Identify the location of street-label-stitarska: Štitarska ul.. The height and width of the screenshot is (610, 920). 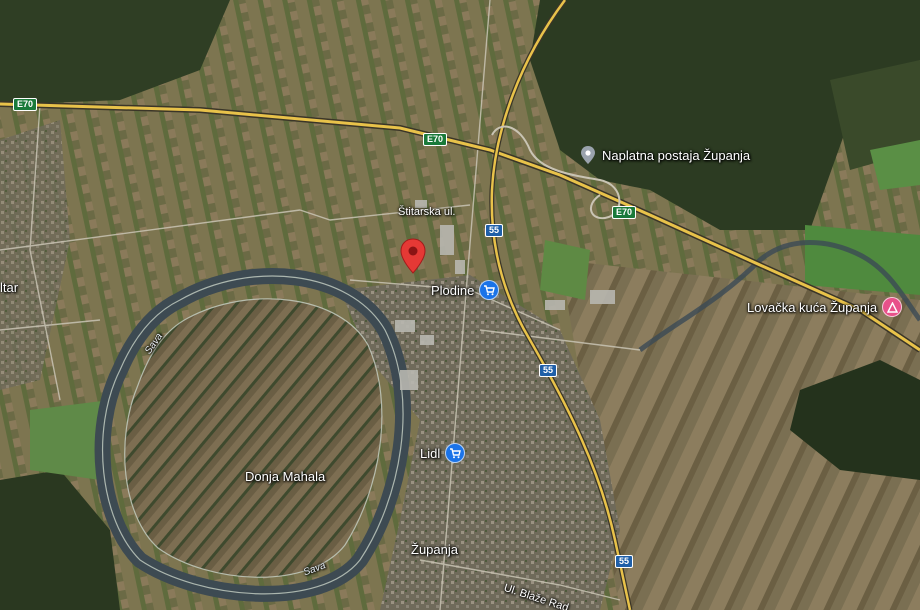
(427, 212).